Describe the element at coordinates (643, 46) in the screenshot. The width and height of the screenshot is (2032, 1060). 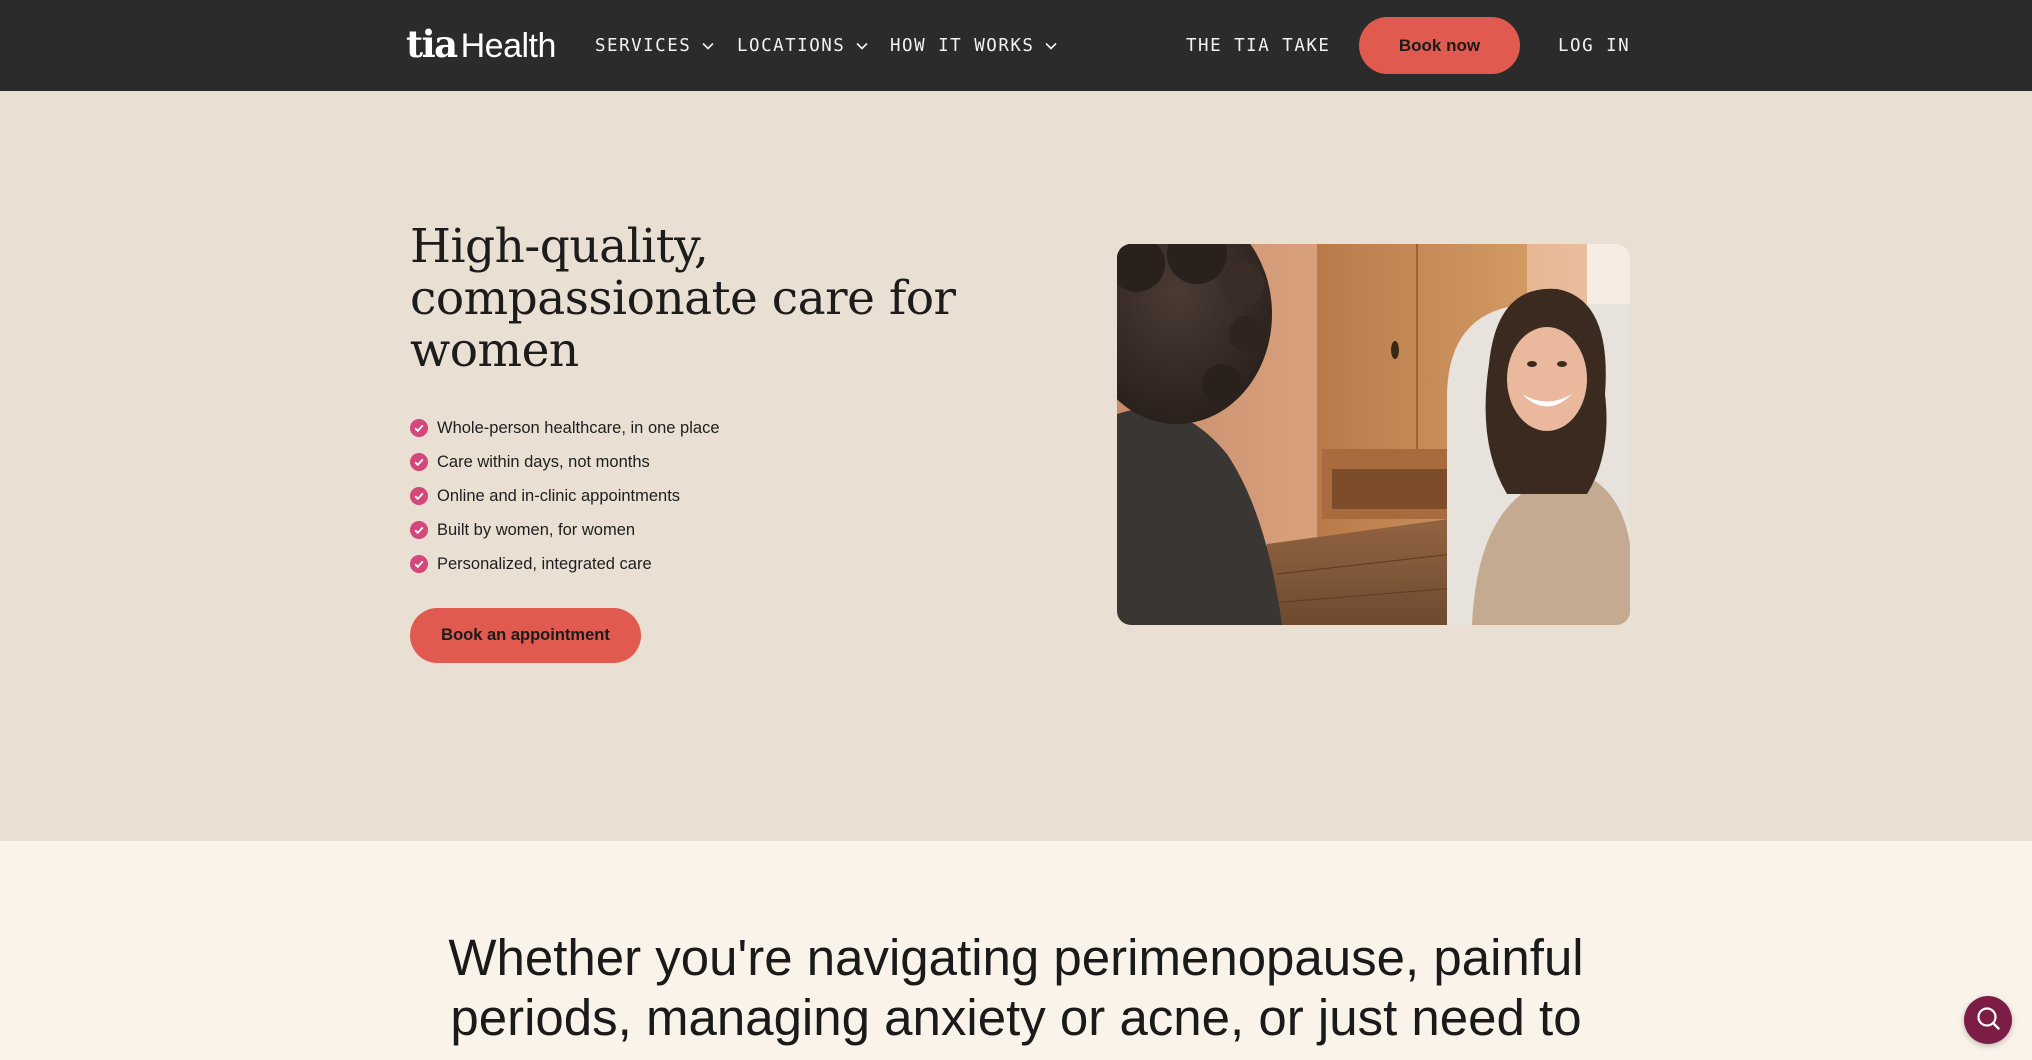
I see `nav-services-label: SERVICES` at that location.